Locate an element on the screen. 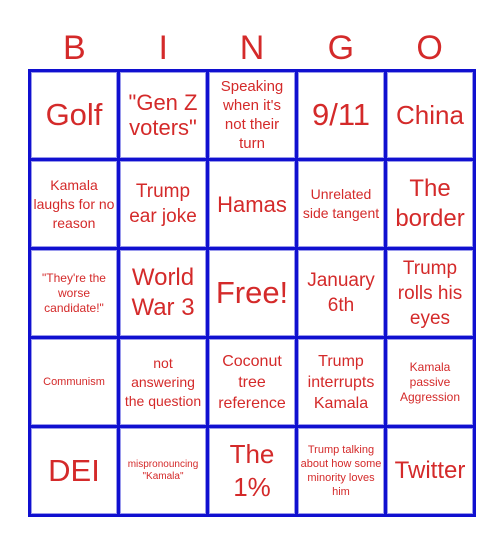  bingo-cell: The 1% is located at coordinates (252, 471).